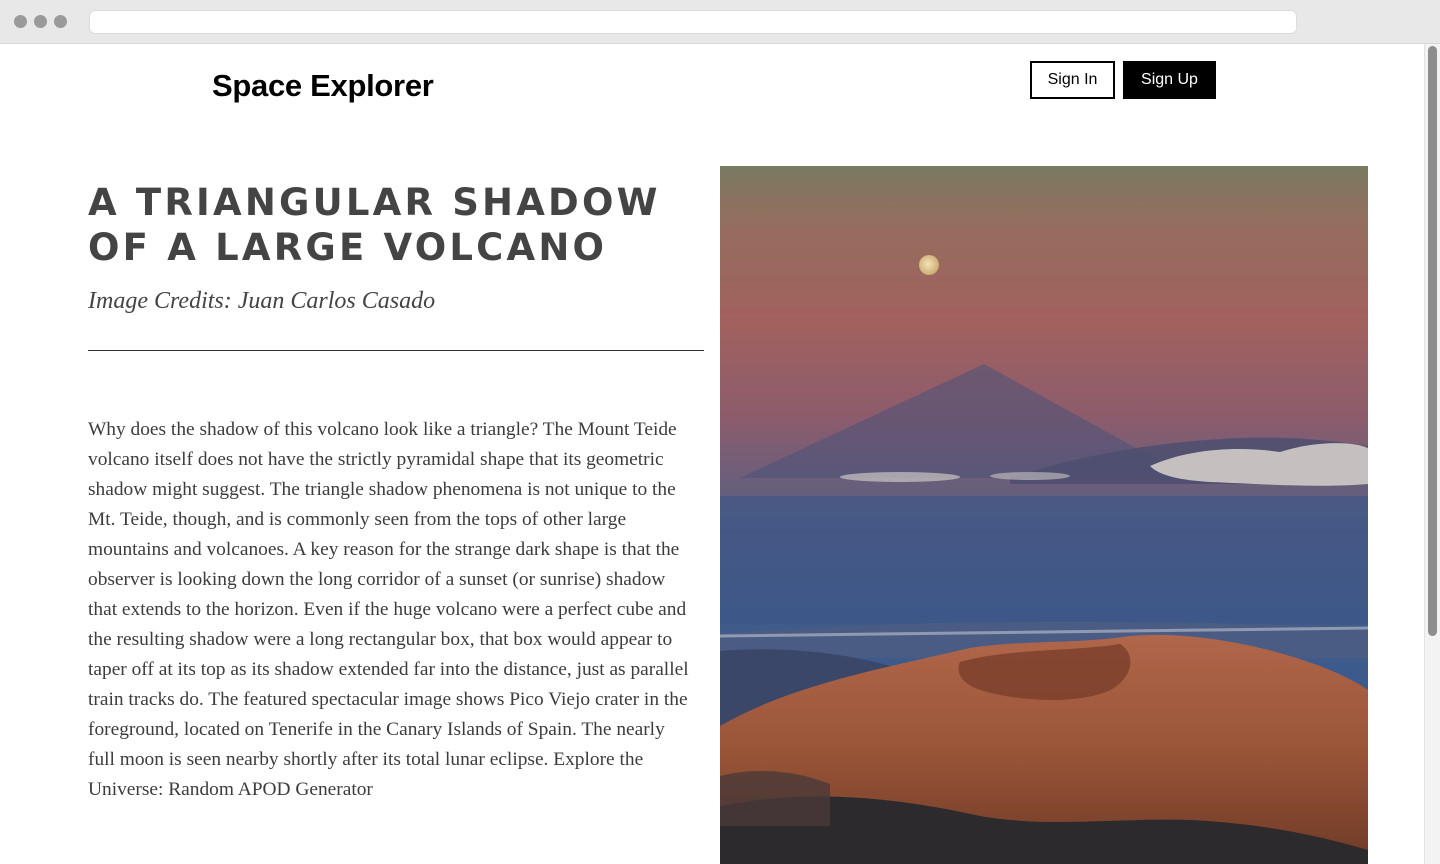 This screenshot has height=864, width=1440. What do you see at coordinates (323, 86) in the screenshot?
I see `site-logo-text: Space Explorer` at bounding box center [323, 86].